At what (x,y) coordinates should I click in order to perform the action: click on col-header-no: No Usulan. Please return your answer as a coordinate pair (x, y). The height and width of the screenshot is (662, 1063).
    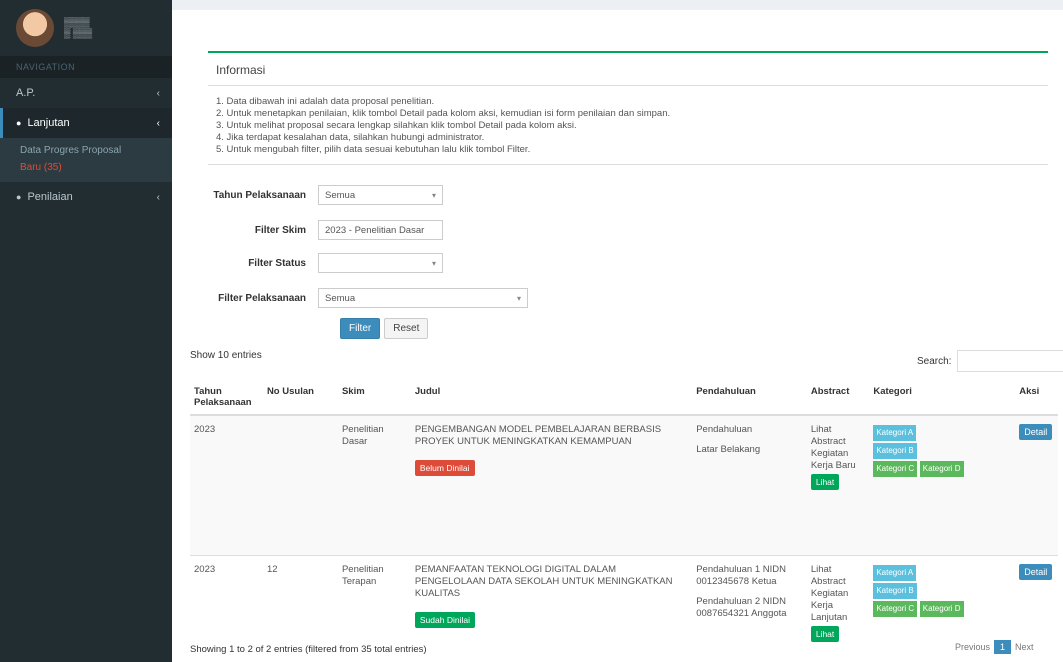
    Looking at the image, I should click on (300, 398).